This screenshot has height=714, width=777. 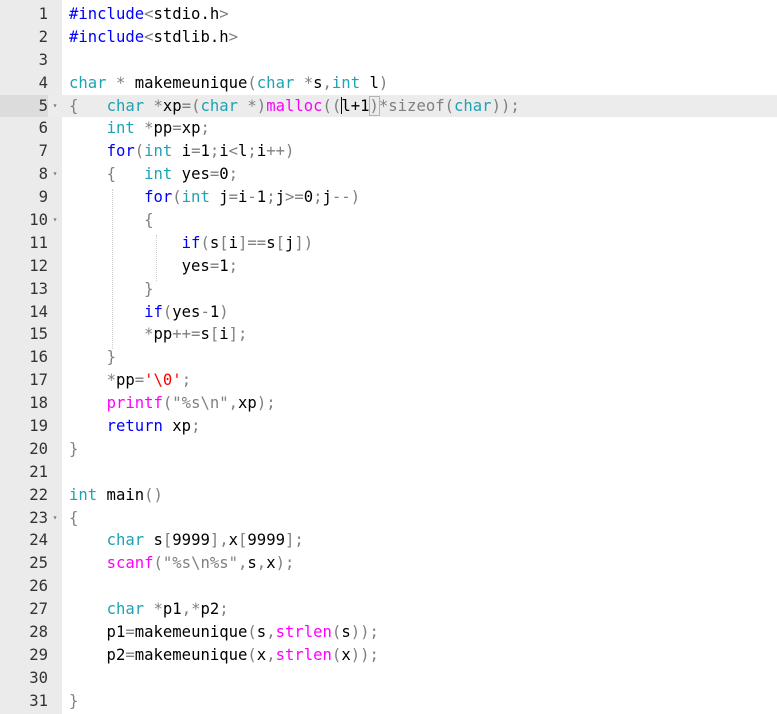 I want to click on line-number: 31, so click(x=38, y=700).